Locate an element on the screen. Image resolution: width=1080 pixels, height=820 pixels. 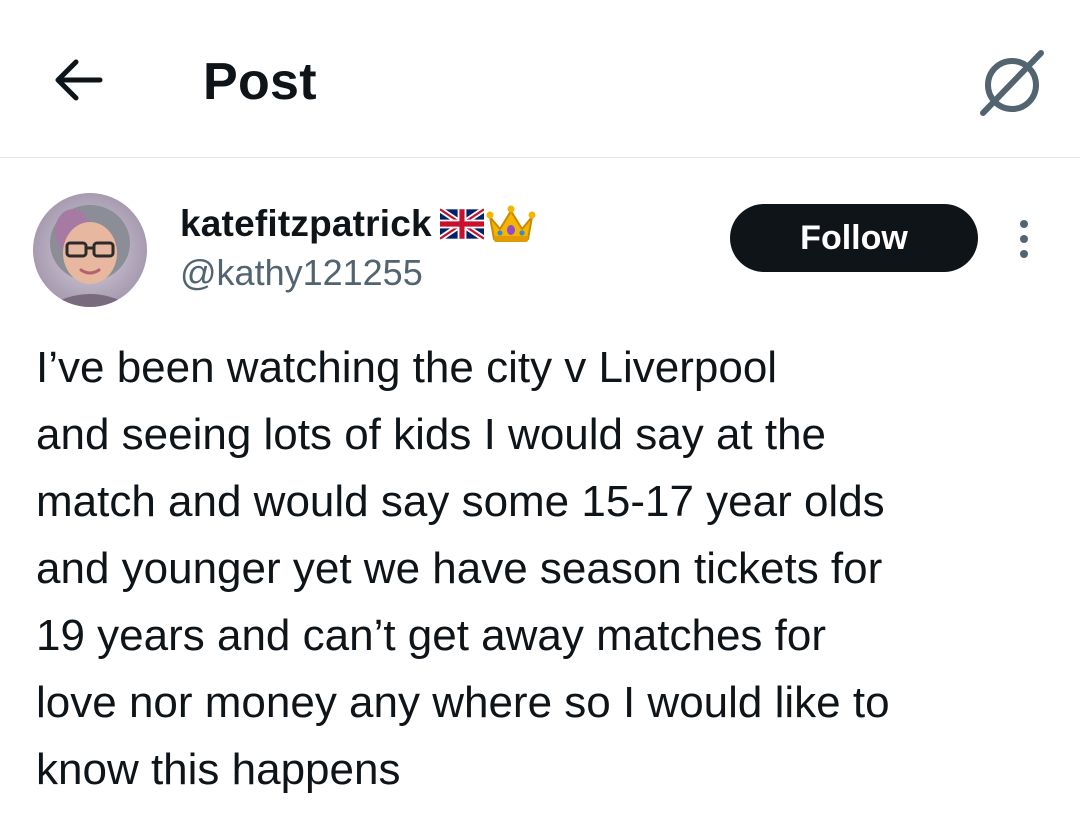
more-options-button is located at coordinates (1024, 239).